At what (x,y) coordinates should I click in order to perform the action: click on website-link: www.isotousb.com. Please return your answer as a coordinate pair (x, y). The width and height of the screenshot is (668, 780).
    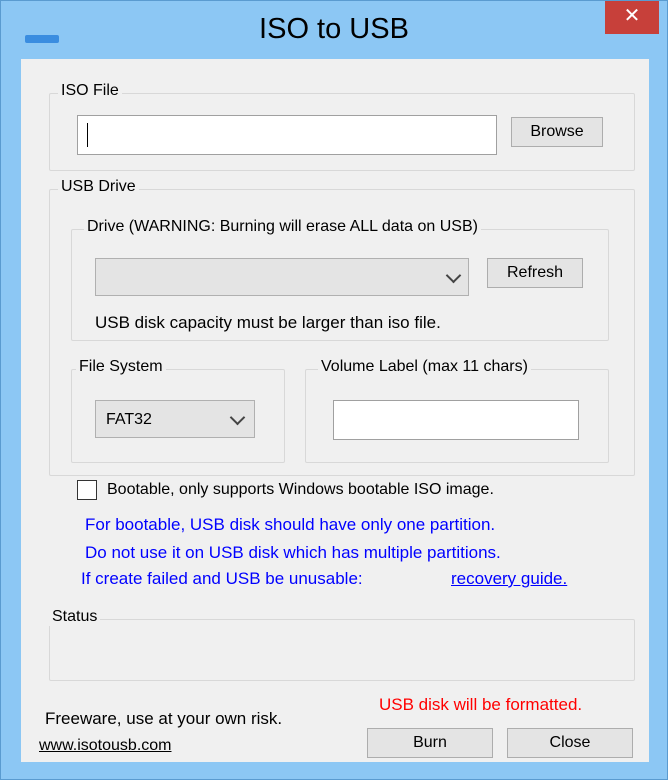
    Looking at the image, I should click on (105, 746).